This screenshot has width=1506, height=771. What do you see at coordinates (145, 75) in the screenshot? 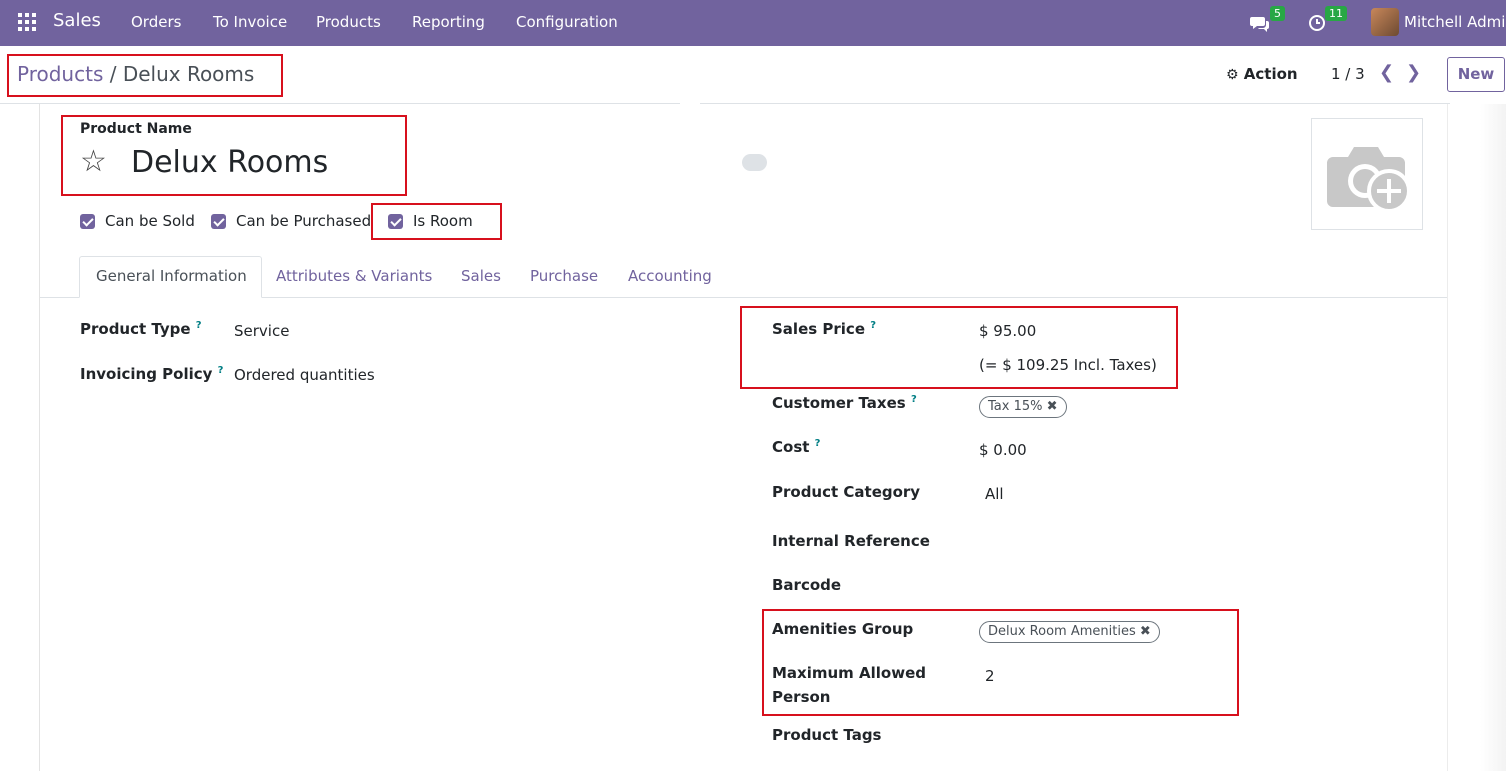
I see `highlight-breadcrumb` at bounding box center [145, 75].